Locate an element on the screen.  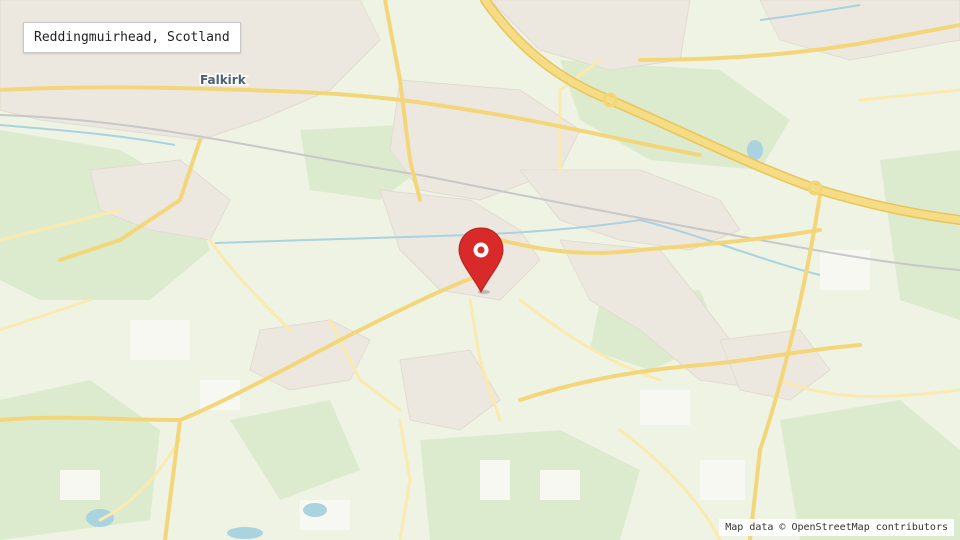
place-label-falkirk: Falkirk is located at coordinates (223, 80).